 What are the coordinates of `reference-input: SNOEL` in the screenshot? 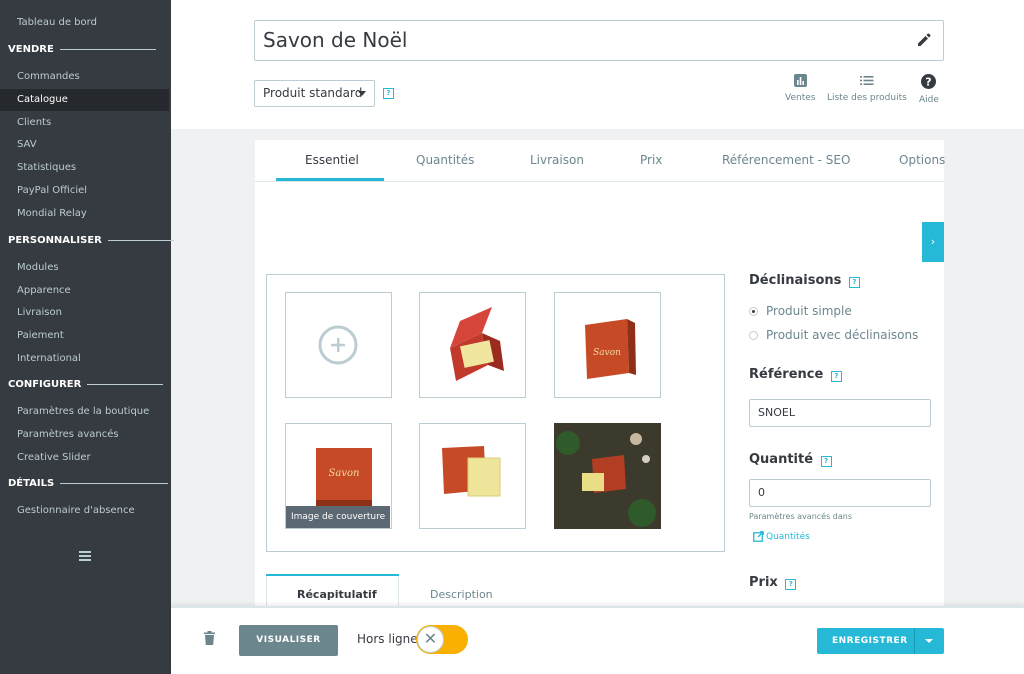 It's located at (840, 413).